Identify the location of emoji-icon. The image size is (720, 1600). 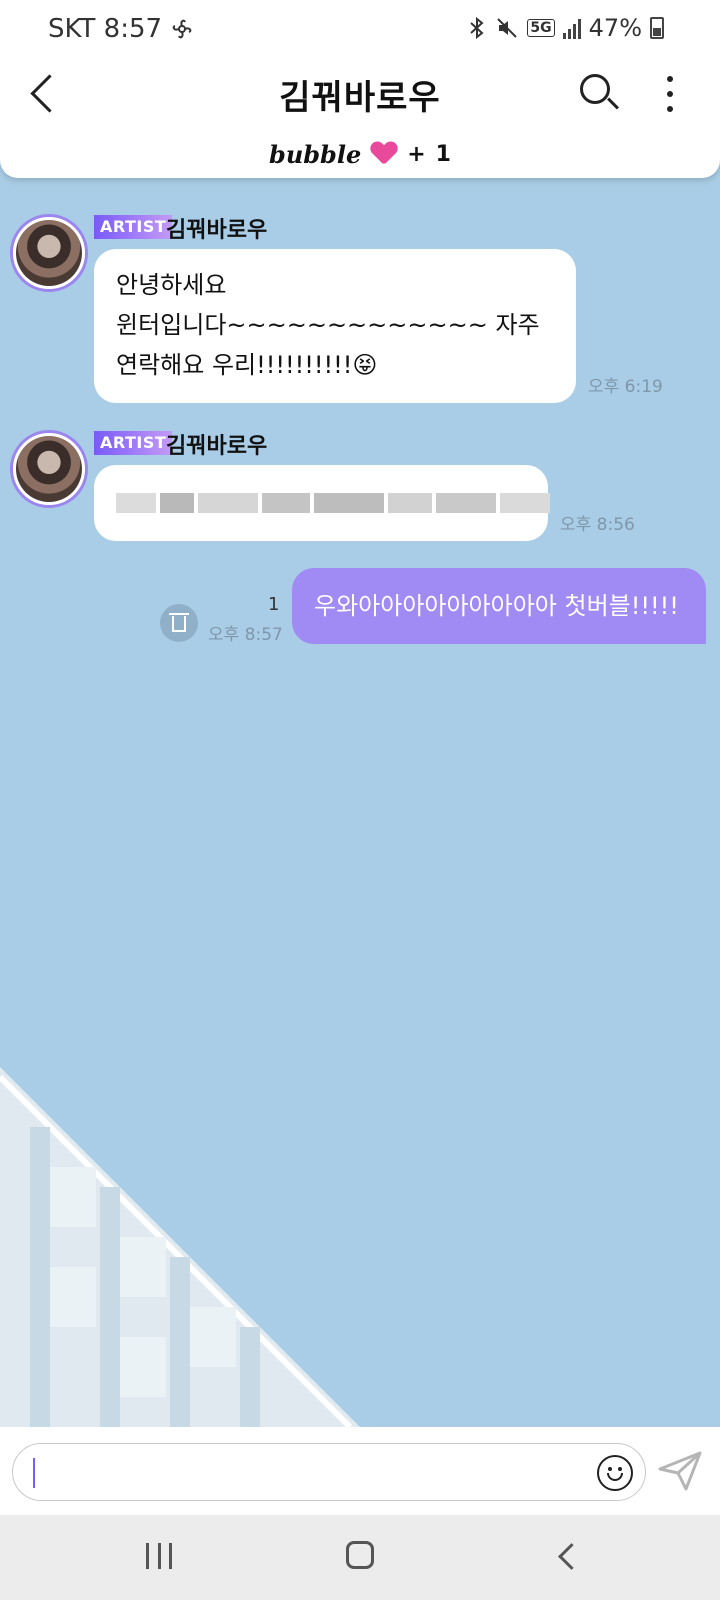
(615, 1473).